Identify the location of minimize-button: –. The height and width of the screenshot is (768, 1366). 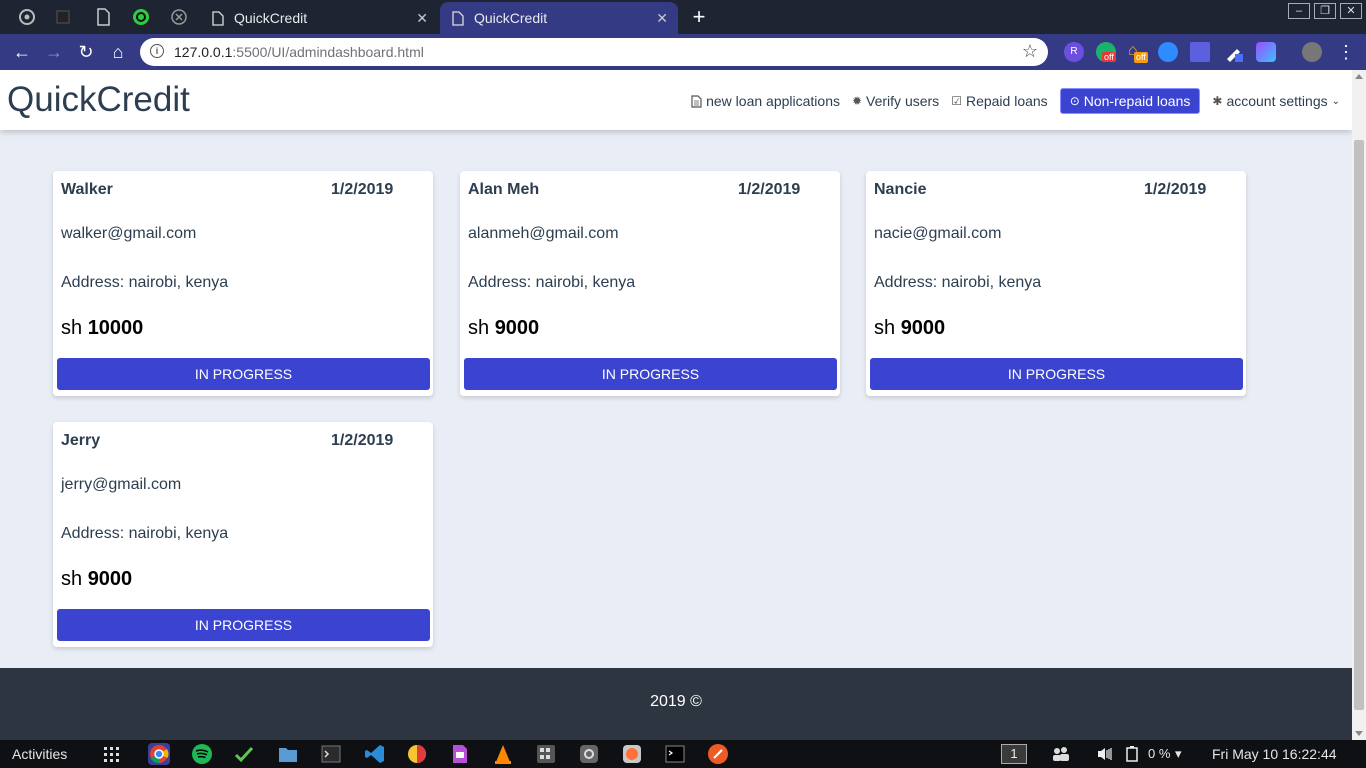
(1299, 11).